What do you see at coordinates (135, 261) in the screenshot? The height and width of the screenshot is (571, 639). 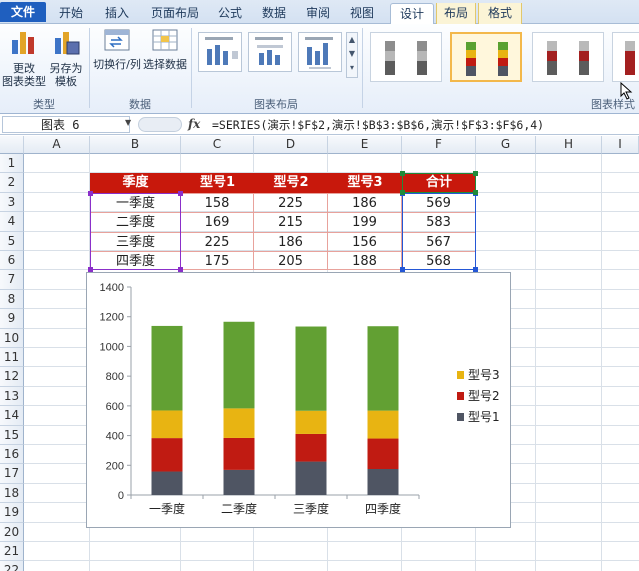 I see `table-cell: 四季度` at bounding box center [135, 261].